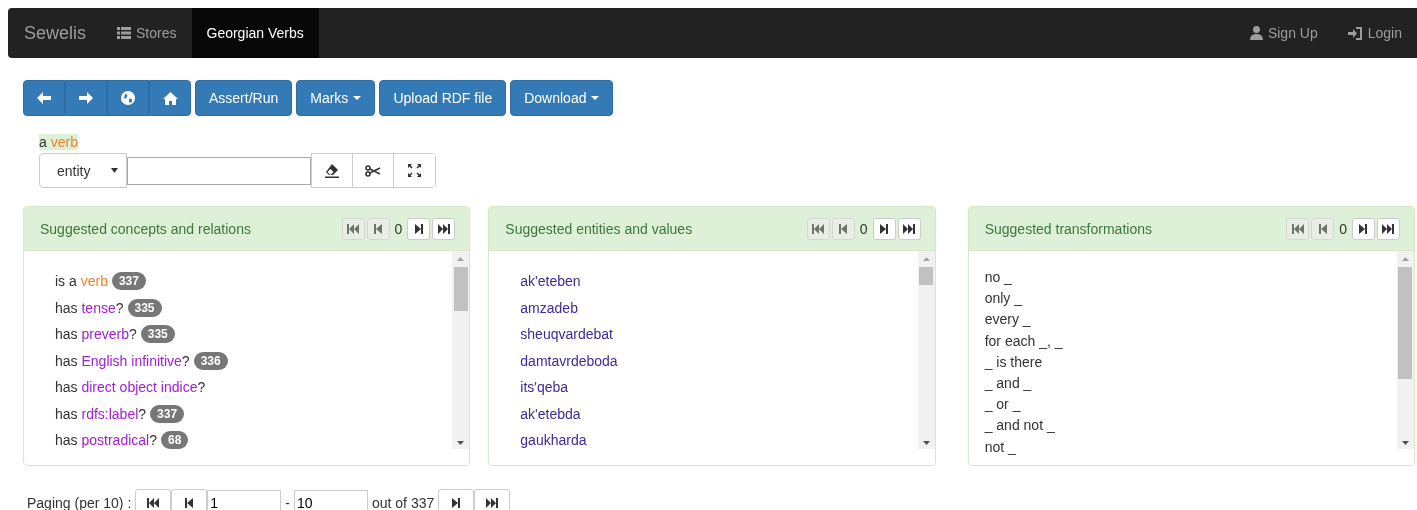  Describe the element at coordinates (96, 334) in the screenshot. I see `concept-link: has preverb?` at that location.